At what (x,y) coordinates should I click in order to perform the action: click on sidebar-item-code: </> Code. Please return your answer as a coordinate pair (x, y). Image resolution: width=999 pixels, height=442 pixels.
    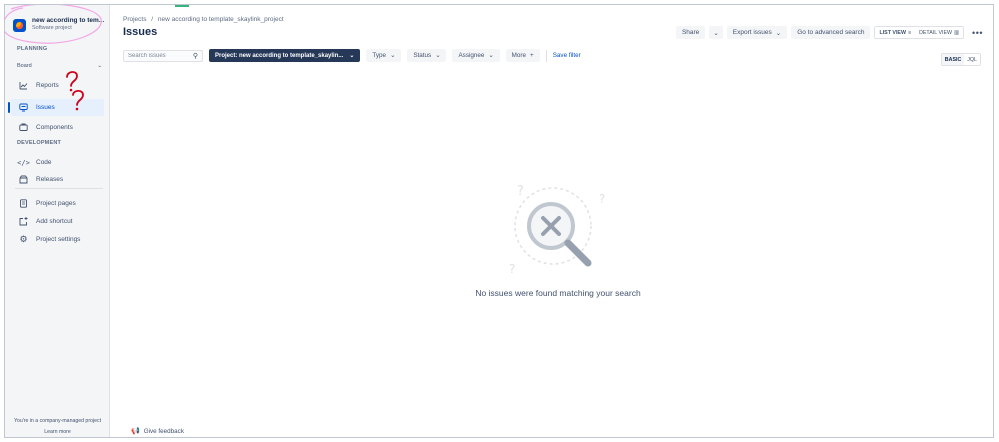
    Looking at the image, I should click on (57, 162).